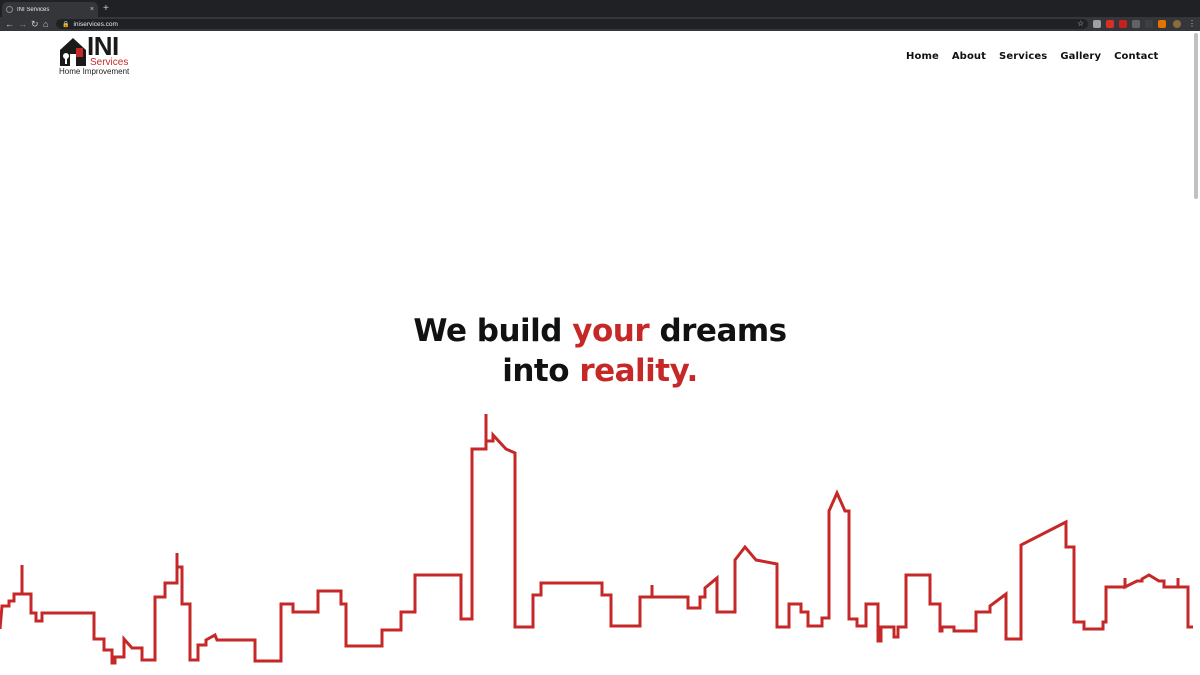 Image resolution: width=1200 pixels, height=675 pixels. Describe the element at coordinates (35, 24) in the screenshot. I see `reload-icon: ↻` at that location.